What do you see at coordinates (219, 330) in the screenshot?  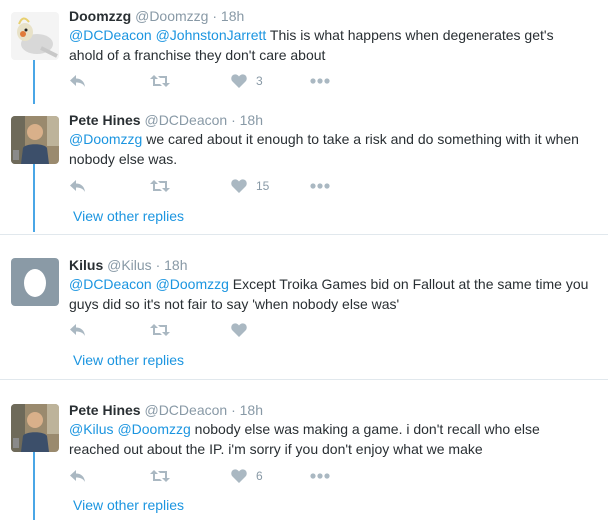 I see `tweet-actions` at bounding box center [219, 330].